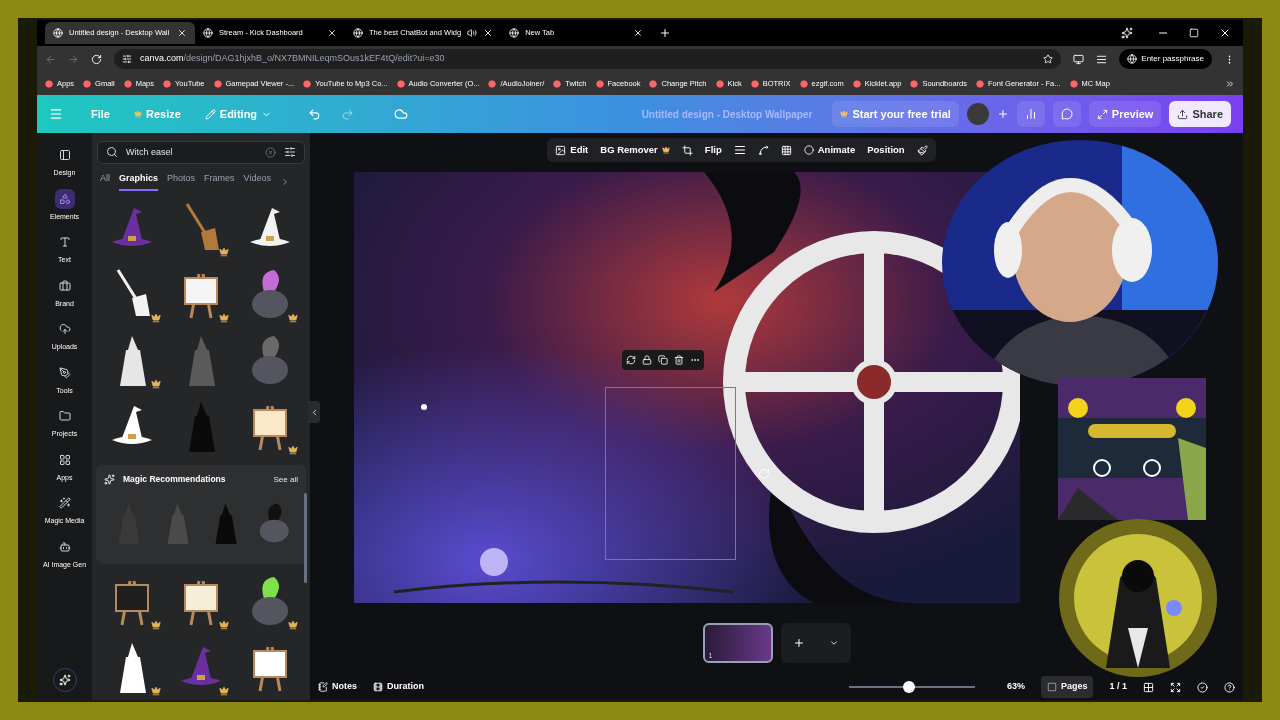 Image resolution: width=1280 pixels, height=720 pixels. Describe the element at coordinates (292, 59) in the screenshot. I see `url-text: canva.com/design/DAG1hjxhB_o/NX7BMNILeqmSOus1kEF4tQ/edit?ui=e30` at that location.